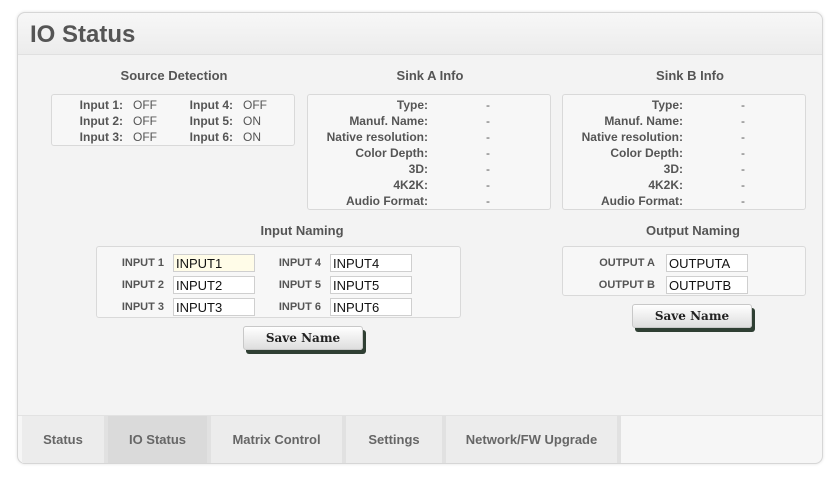  Describe the element at coordinates (693, 230) in the screenshot. I see `output-naming-title: Output Naming` at that location.